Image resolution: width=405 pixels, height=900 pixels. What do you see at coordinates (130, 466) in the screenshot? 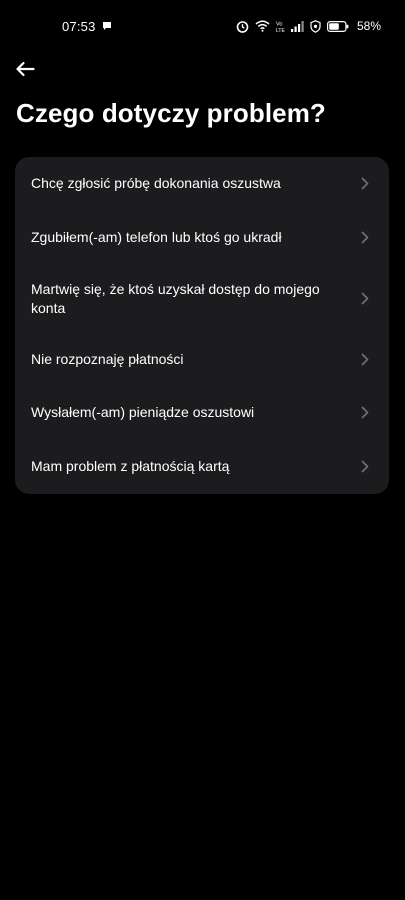
I see `option-label: Mam problem z płatnością kartą` at bounding box center [130, 466].